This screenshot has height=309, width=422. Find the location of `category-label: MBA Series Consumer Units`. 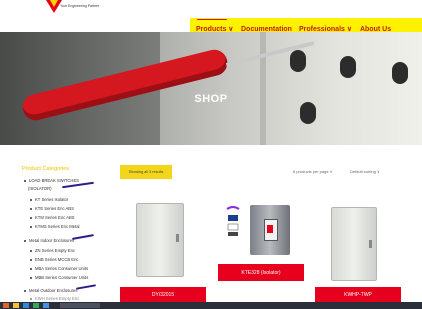

category-label: MBA Series Consumer Units is located at coordinates (62, 268).